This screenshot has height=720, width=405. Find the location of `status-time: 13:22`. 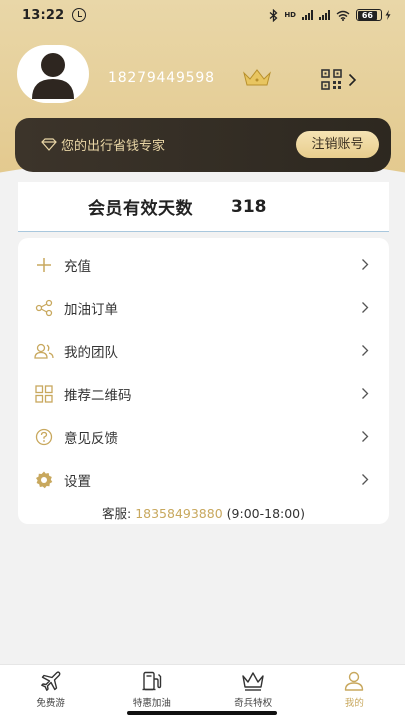

status-time: 13:22 is located at coordinates (43, 15).